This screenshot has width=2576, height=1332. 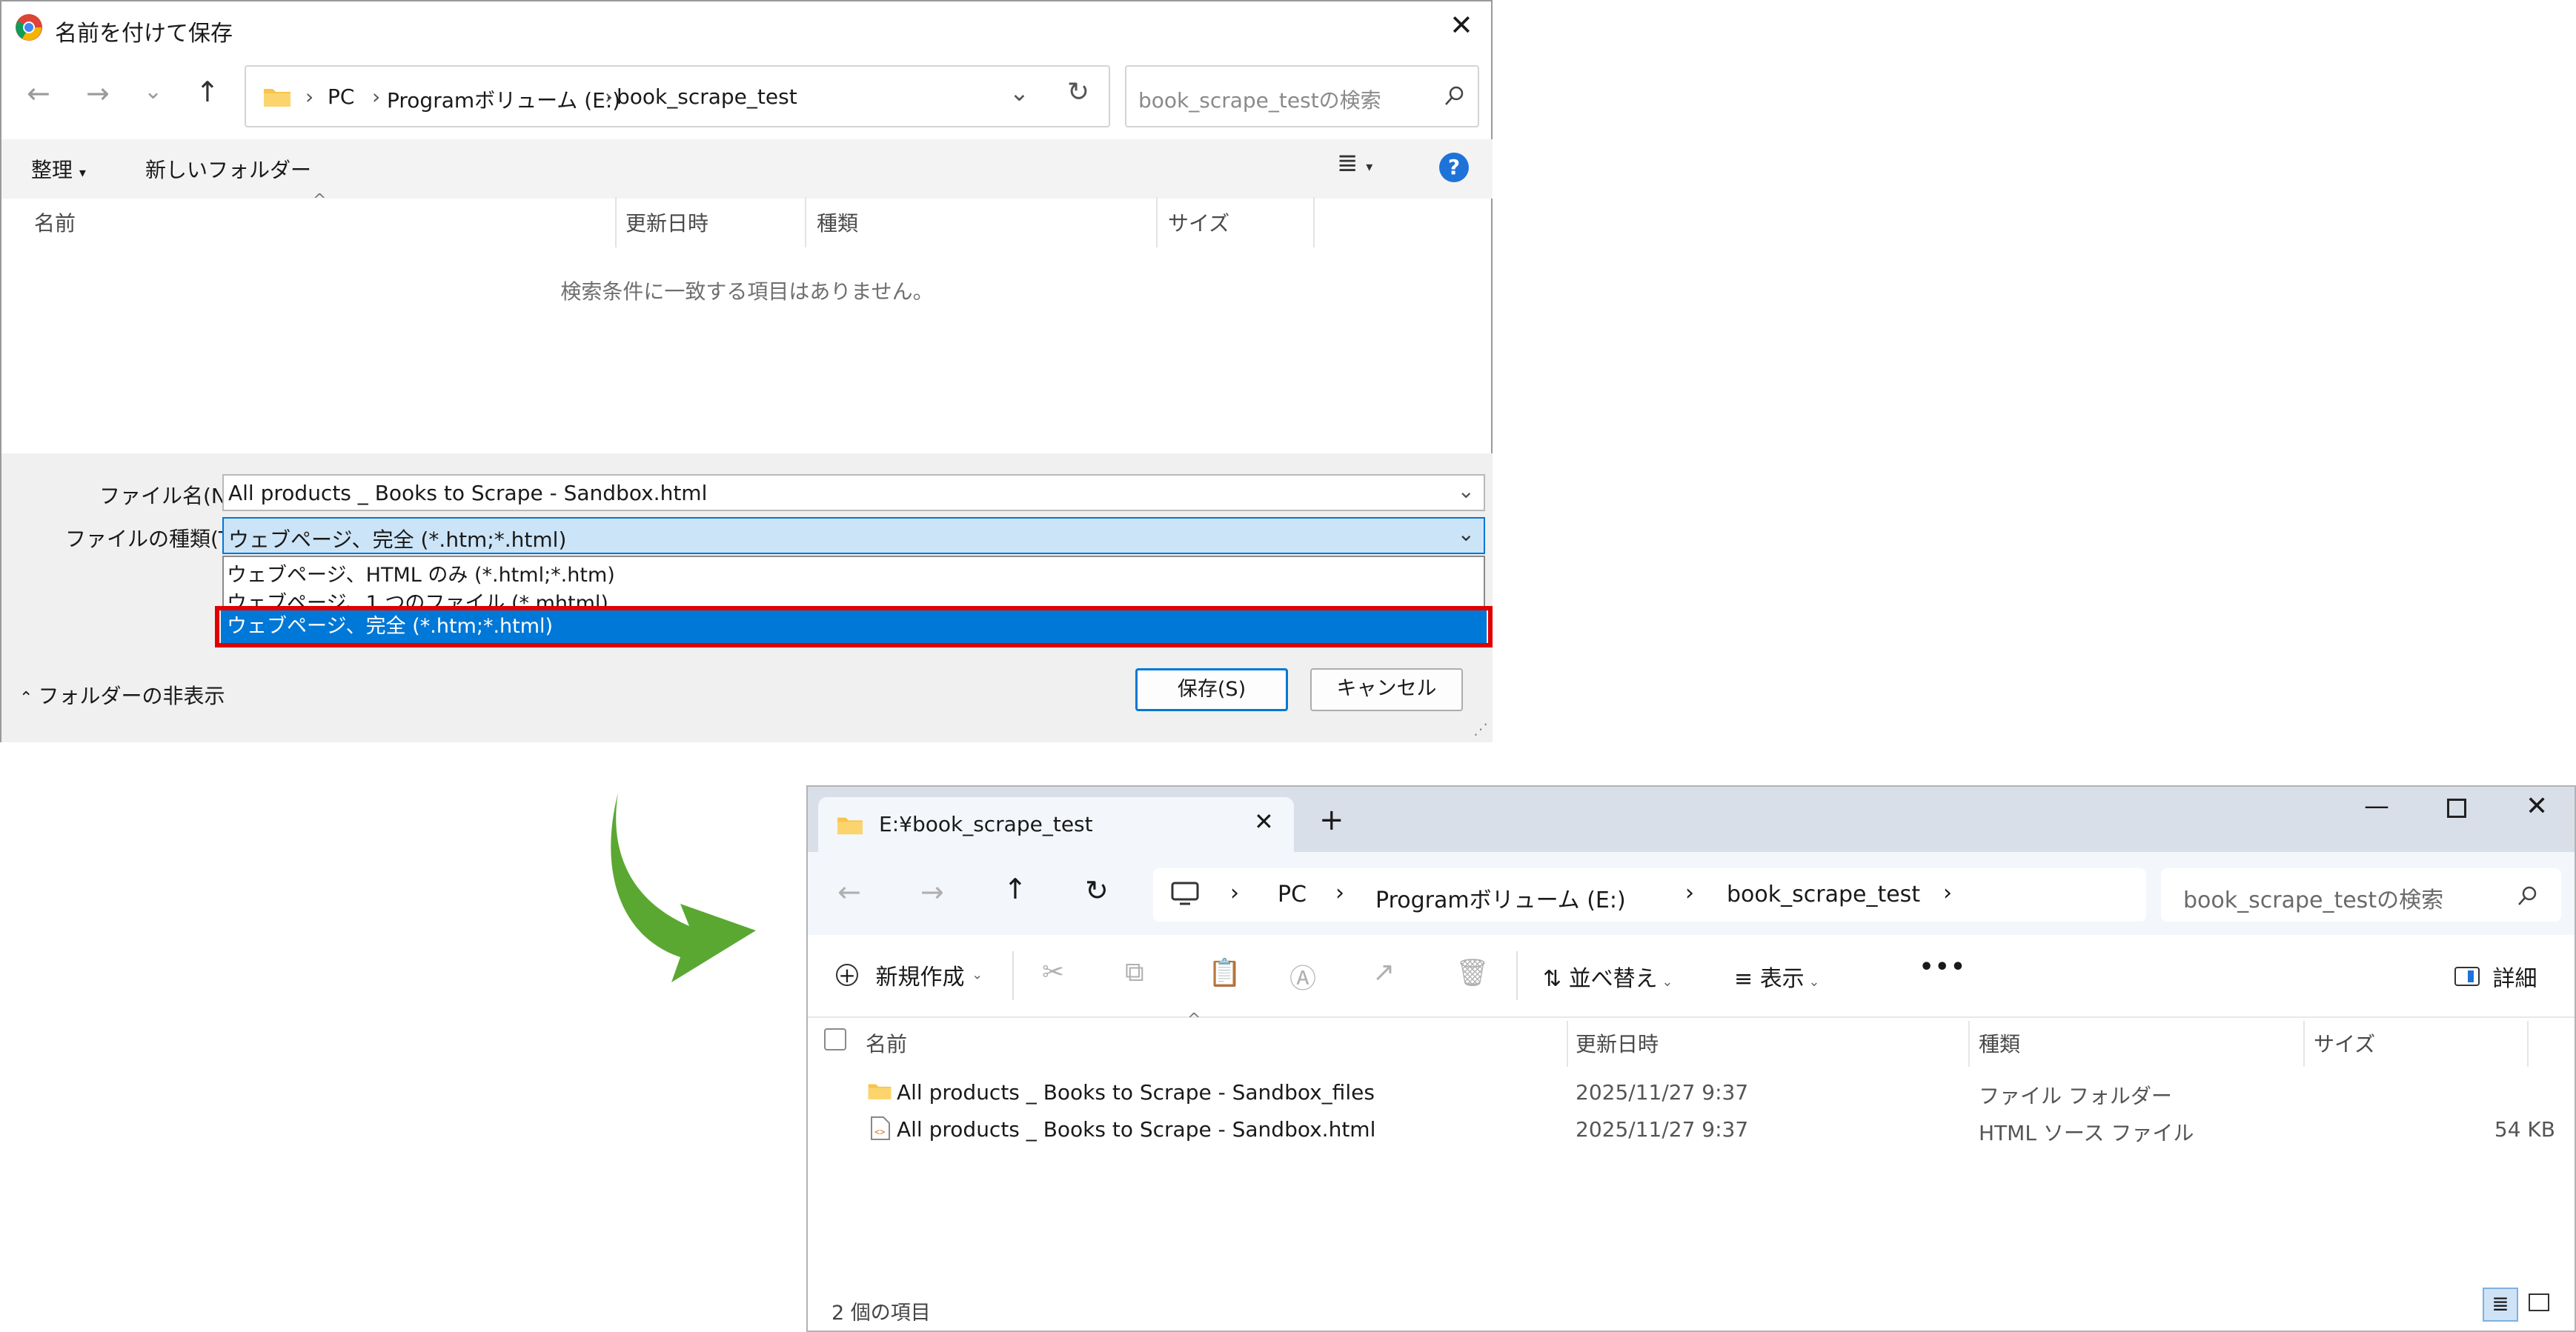 I want to click on filetype-select: ウェブページ、完全 (*.htm;*.html) ⌄, so click(x=854, y=535).